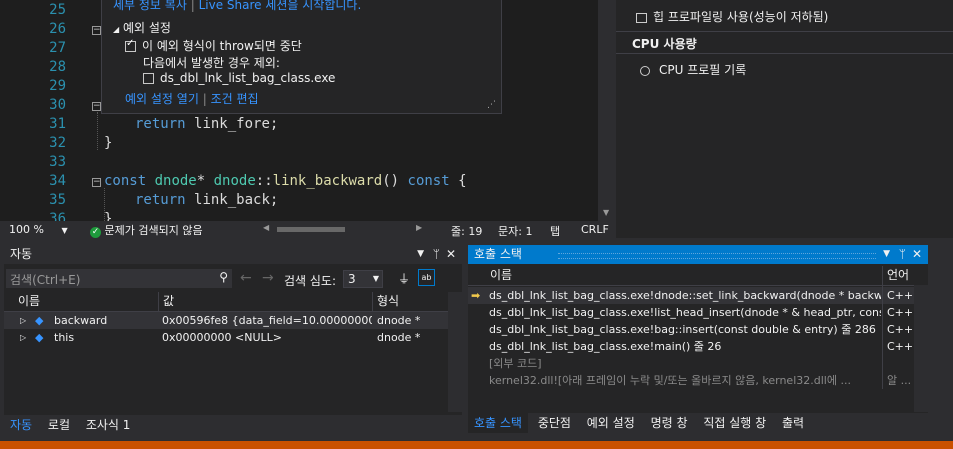  Describe the element at coordinates (233, 426) in the screenshot. I see `autos-tab-strip: 자동 로컬 조사식 1` at that location.